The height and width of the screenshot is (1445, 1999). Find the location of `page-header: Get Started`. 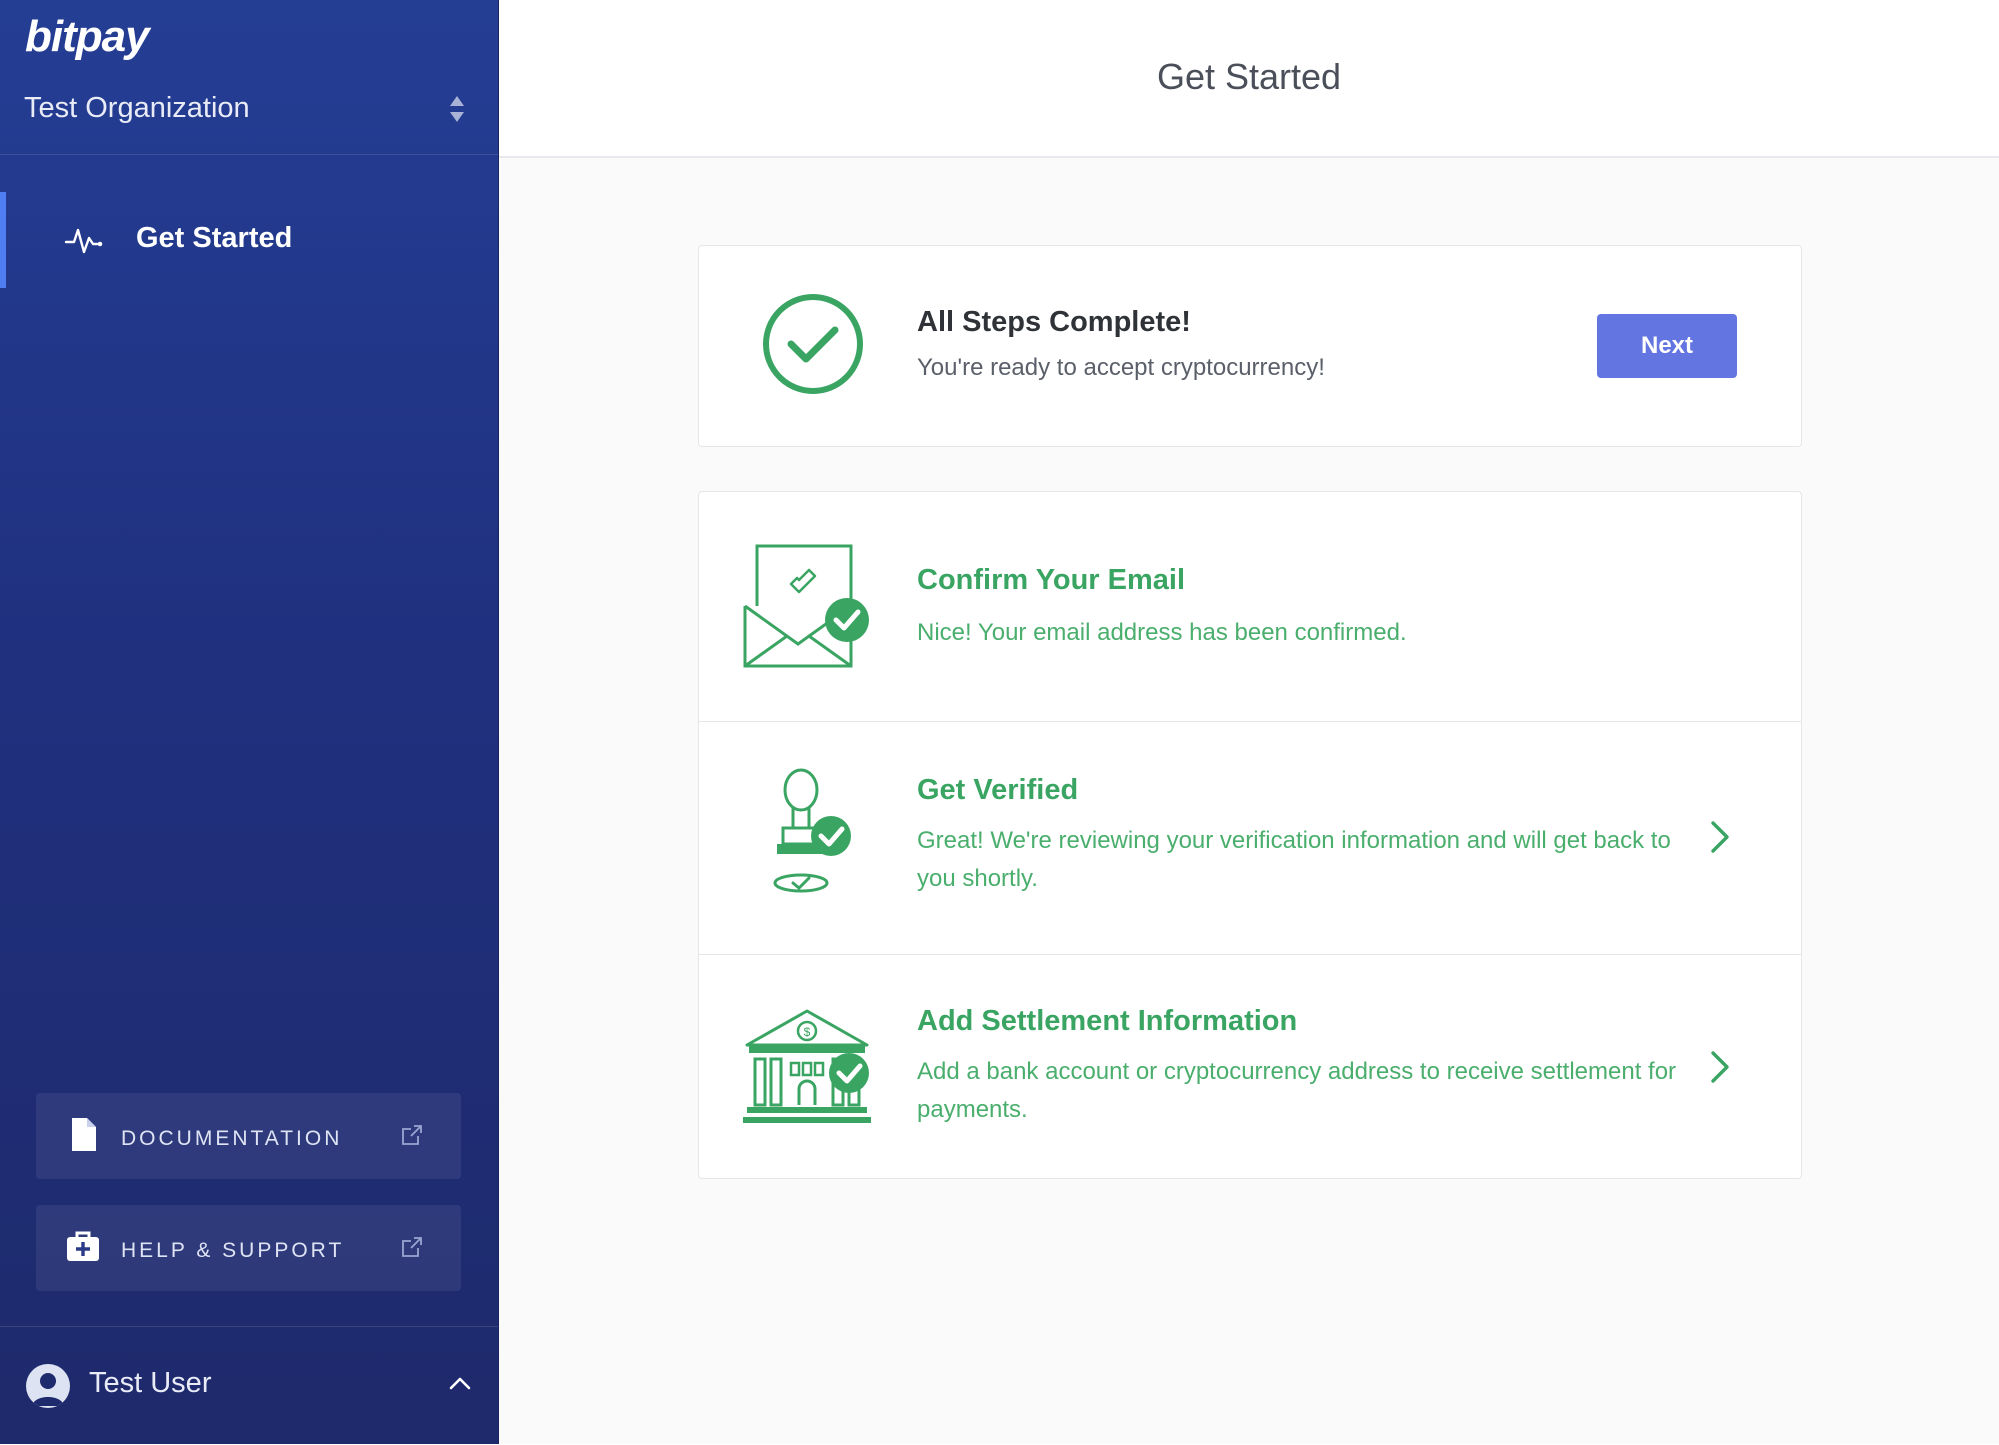

page-header: Get Started is located at coordinates (1249, 79).